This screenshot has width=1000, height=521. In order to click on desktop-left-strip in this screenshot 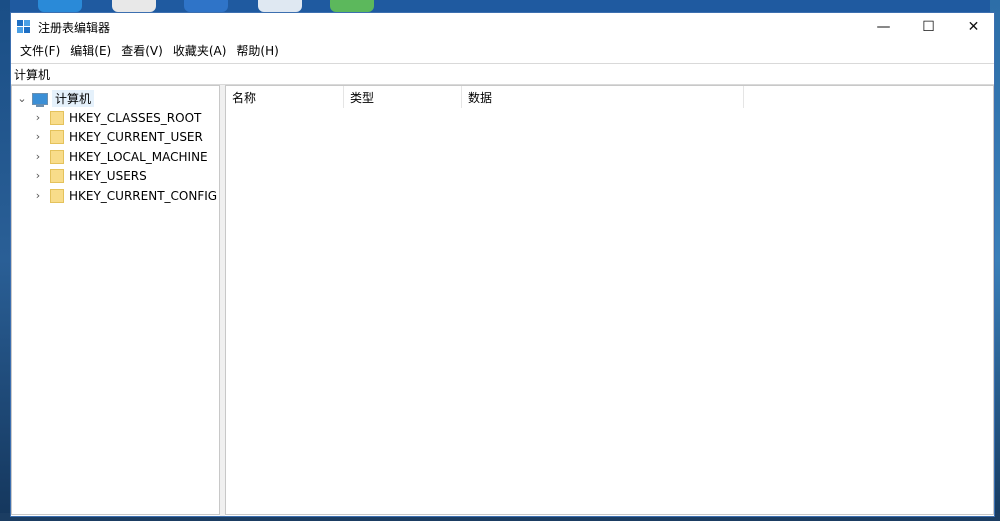, I will do `click(5, 260)`.